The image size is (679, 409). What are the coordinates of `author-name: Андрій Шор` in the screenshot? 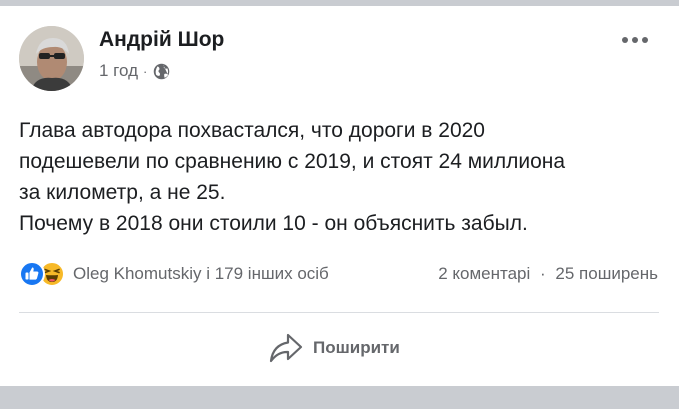 It's located at (161, 40).